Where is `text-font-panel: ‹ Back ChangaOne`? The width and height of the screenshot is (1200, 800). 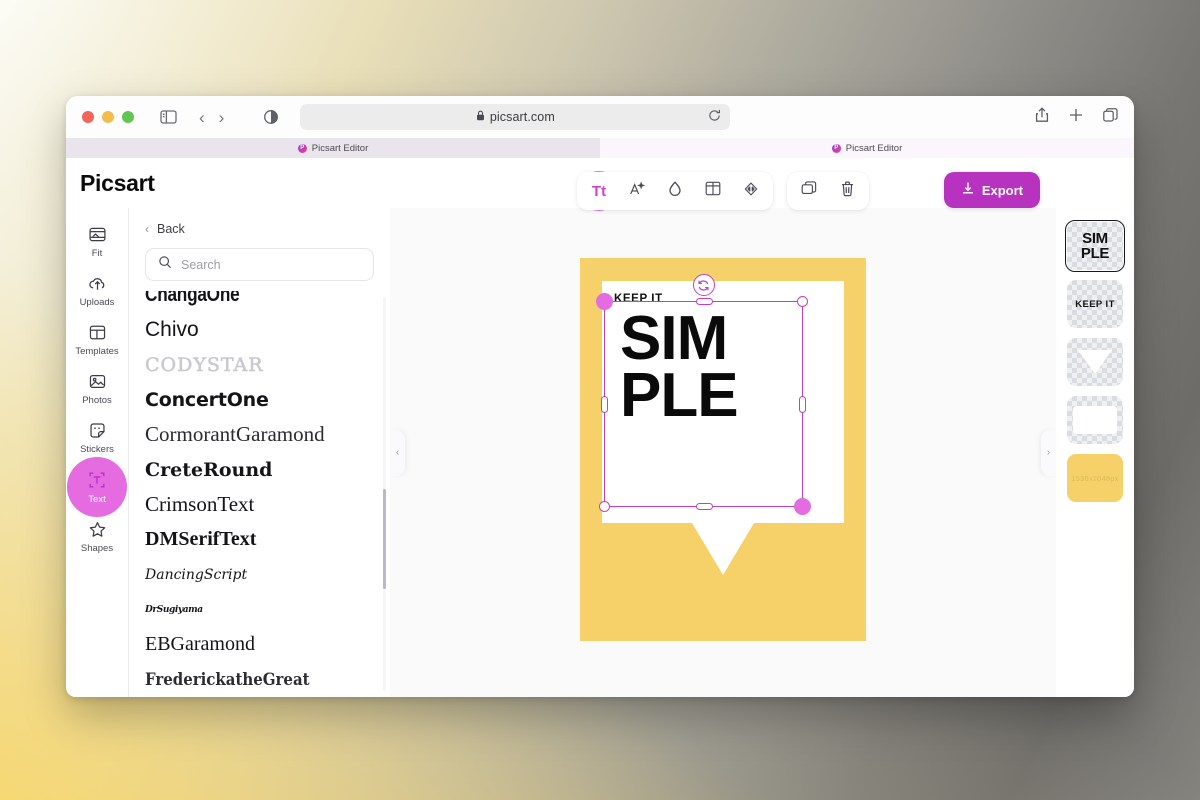
text-font-panel: ‹ Back ChangaOne is located at coordinates (259, 452).